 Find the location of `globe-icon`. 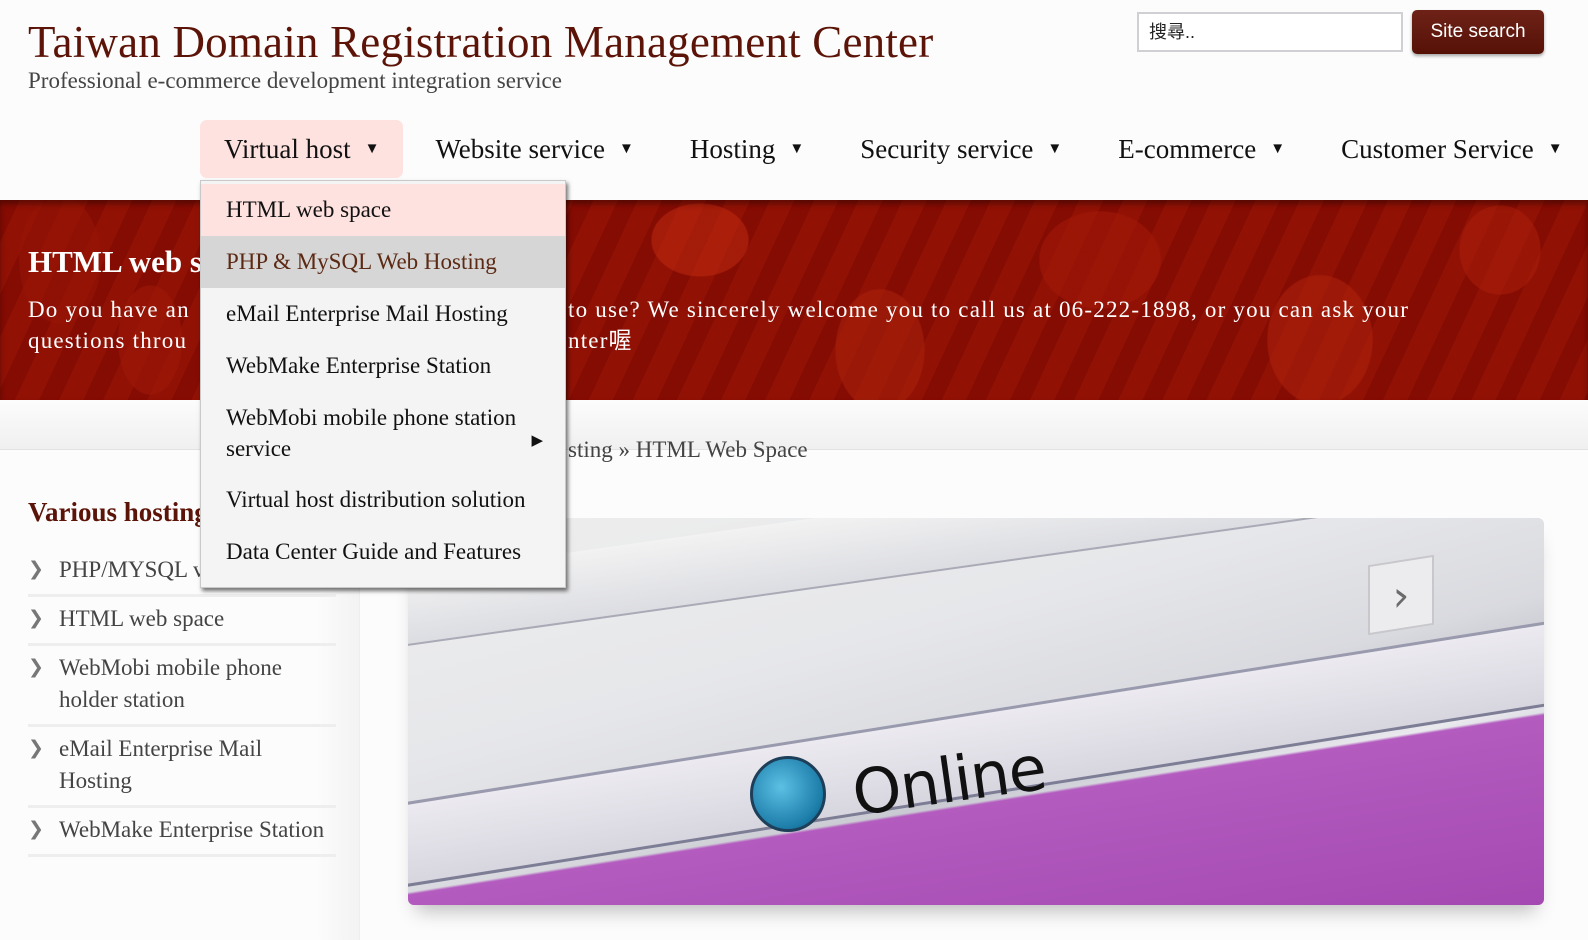

globe-icon is located at coordinates (788, 794).